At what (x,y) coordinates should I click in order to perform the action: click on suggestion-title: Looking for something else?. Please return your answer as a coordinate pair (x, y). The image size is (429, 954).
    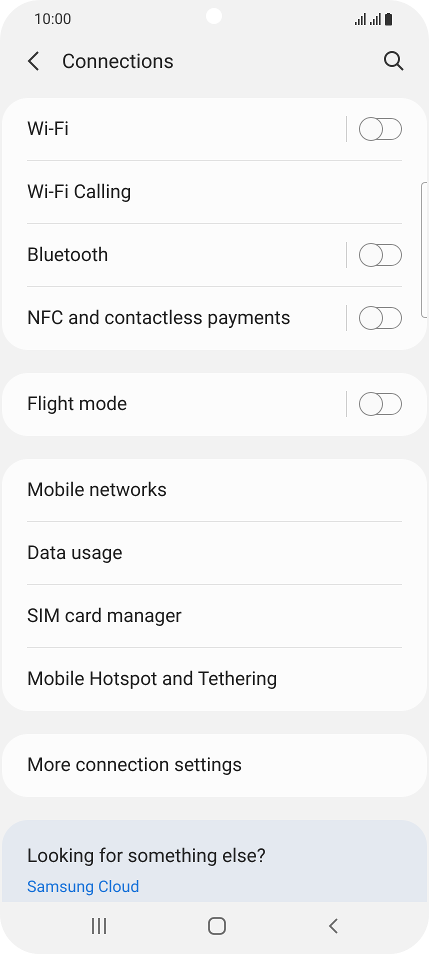
    Looking at the image, I should click on (147, 856).